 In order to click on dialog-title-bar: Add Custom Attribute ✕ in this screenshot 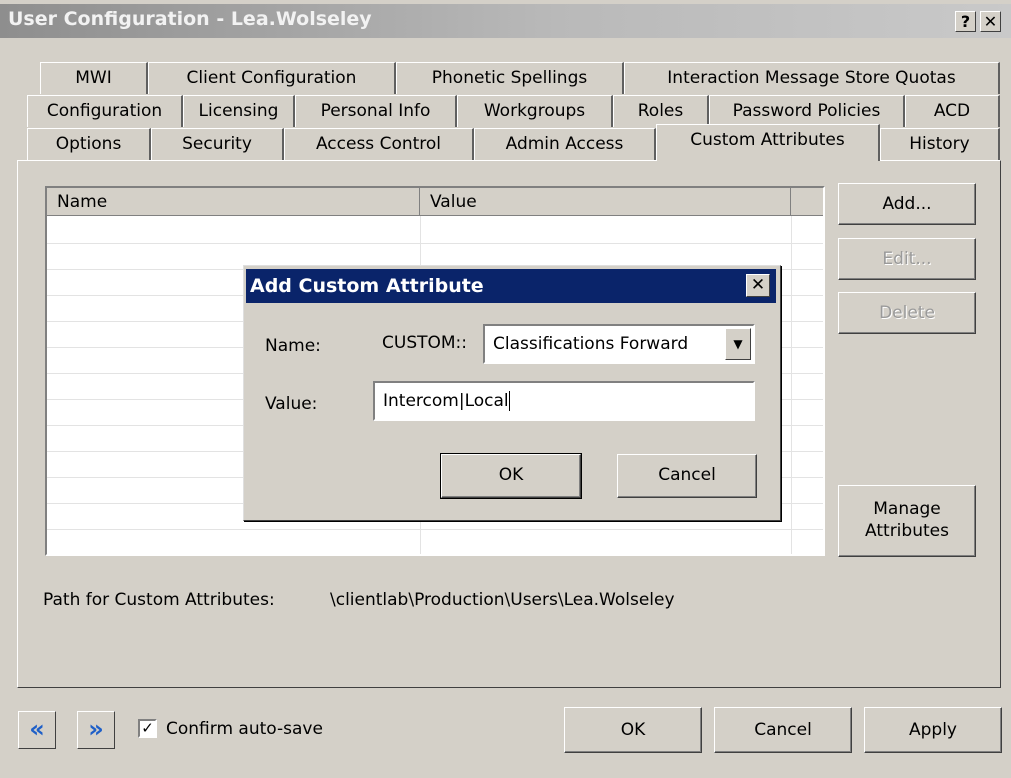, I will do `click(511, 286)`.